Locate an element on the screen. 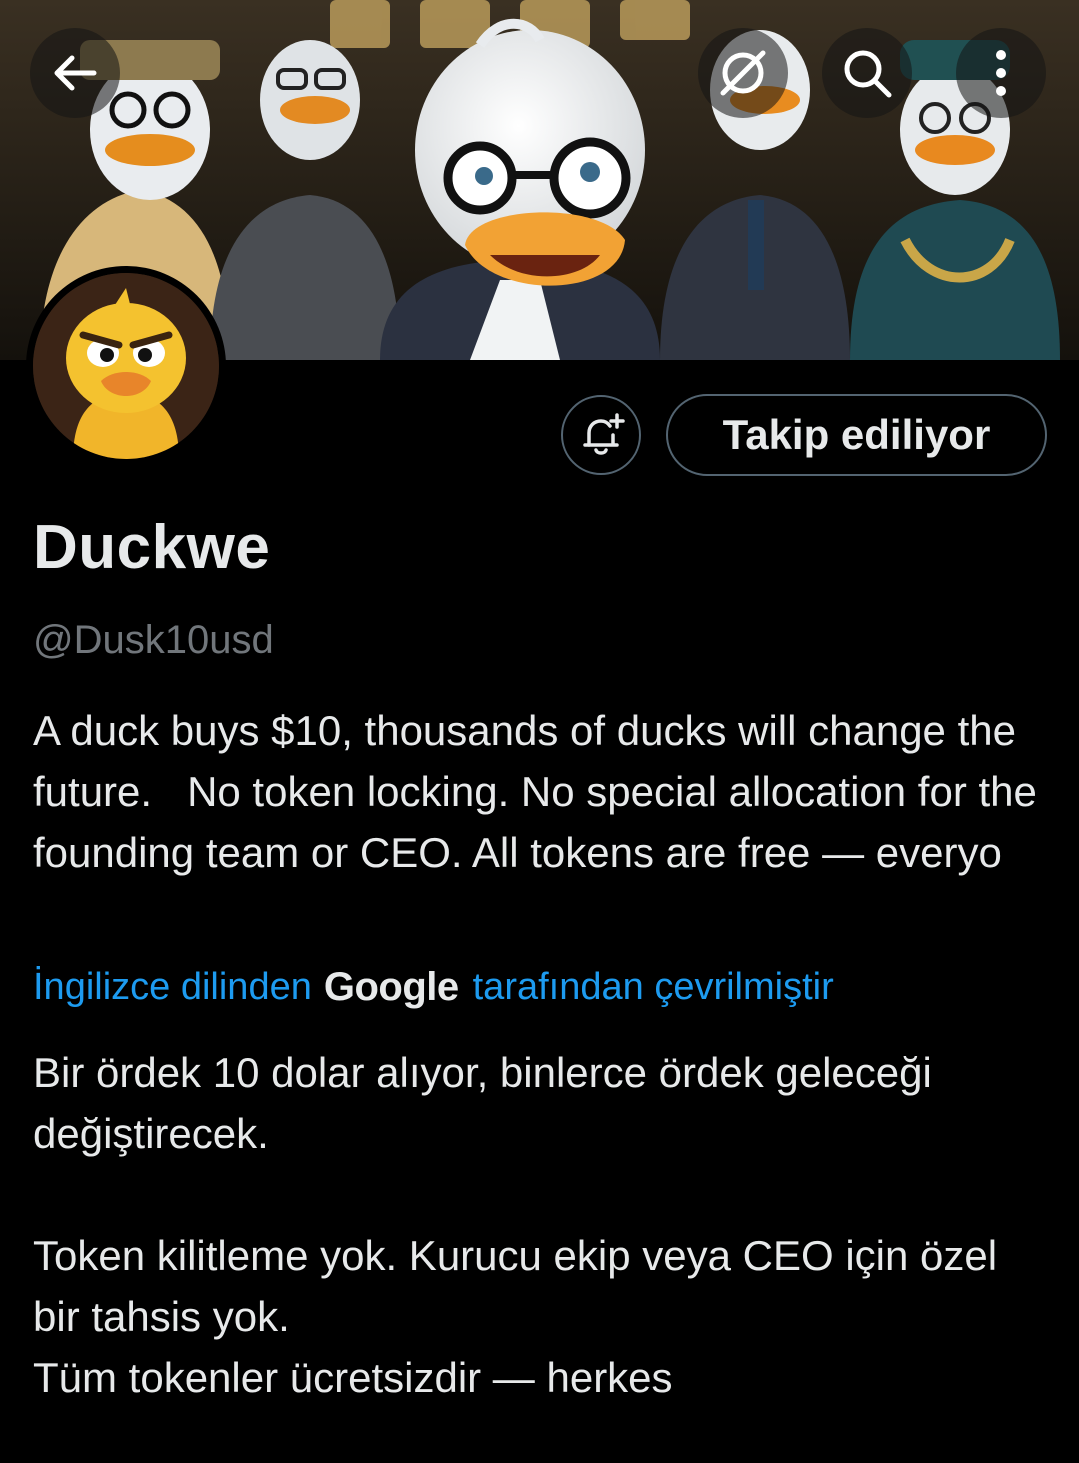  avatar-image is located at coordinates (126, 366).